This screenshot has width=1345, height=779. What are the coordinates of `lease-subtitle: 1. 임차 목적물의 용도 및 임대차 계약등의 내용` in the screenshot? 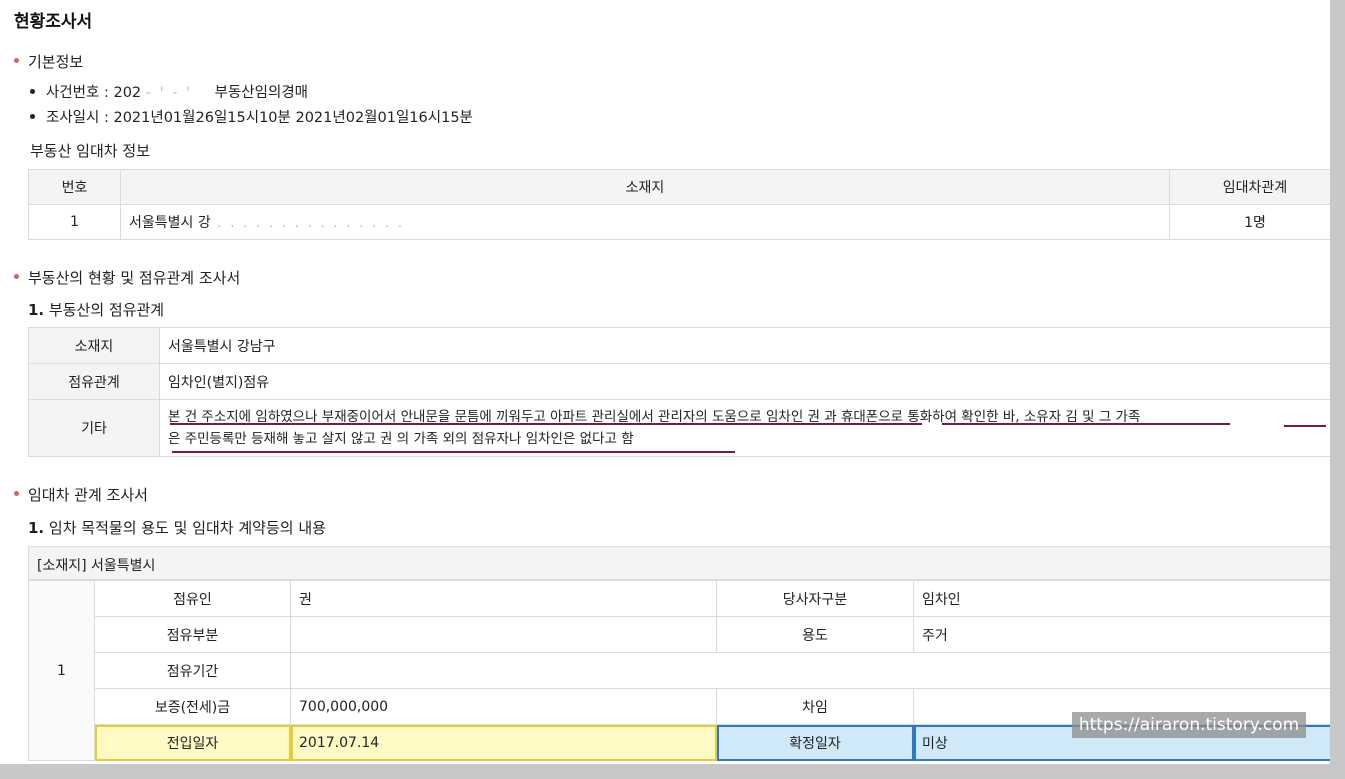 It's located at (177, 527).